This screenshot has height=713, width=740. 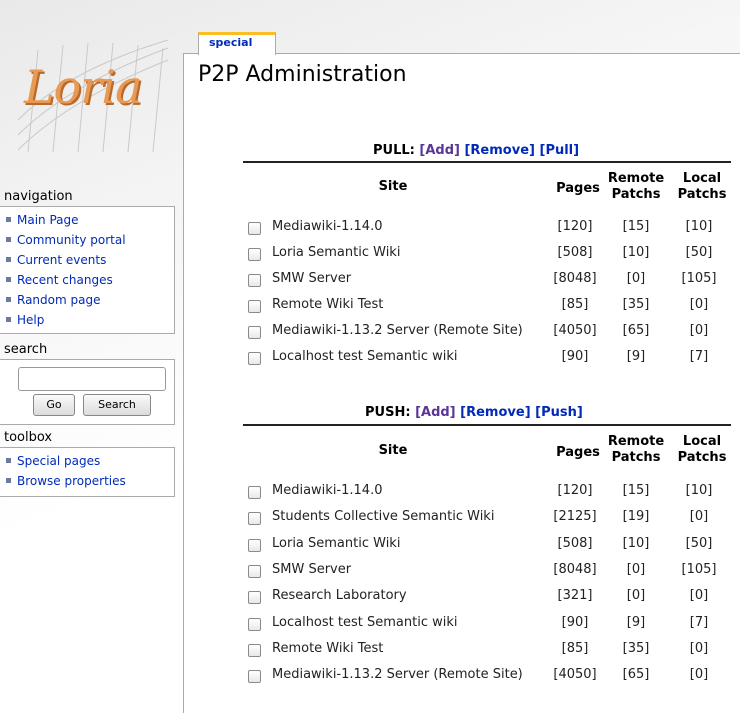 I want to click on nav-random-page: Random page, so click(x=90, y=300).